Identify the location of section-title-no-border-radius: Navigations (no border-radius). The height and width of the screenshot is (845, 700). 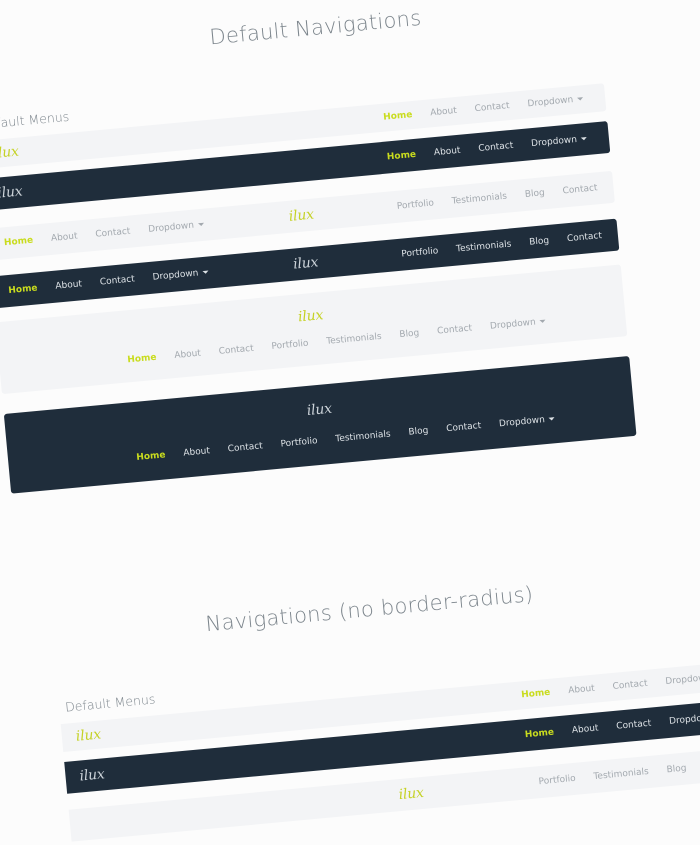
(369, 609).